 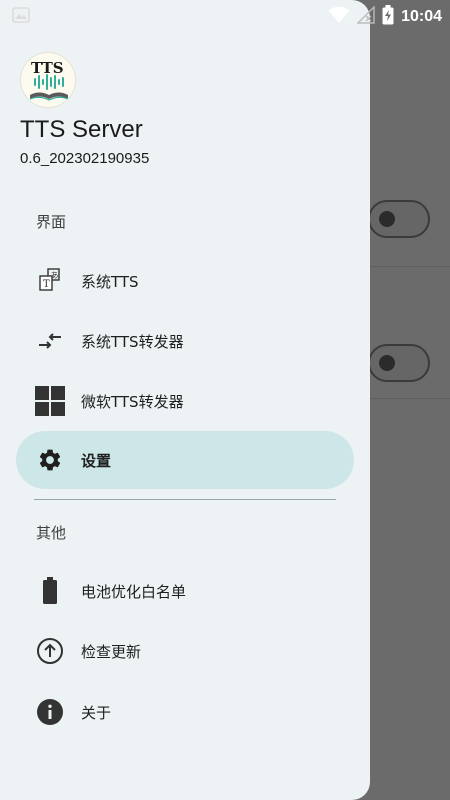 I want to click on no-signal-icon, so click(x=365, y=16).